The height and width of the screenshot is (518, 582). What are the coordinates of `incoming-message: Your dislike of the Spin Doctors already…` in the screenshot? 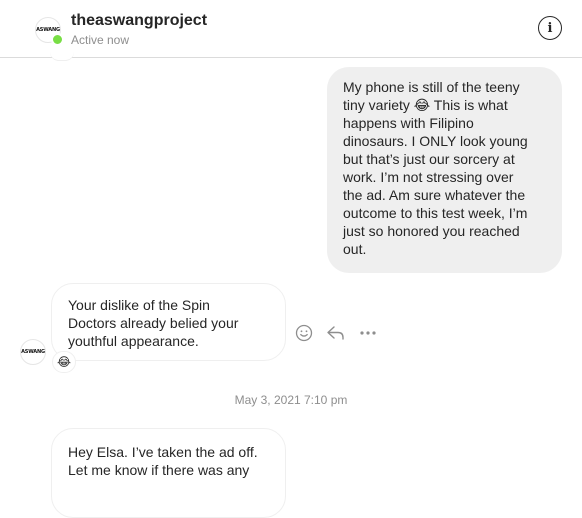 It's located at (168, 322).